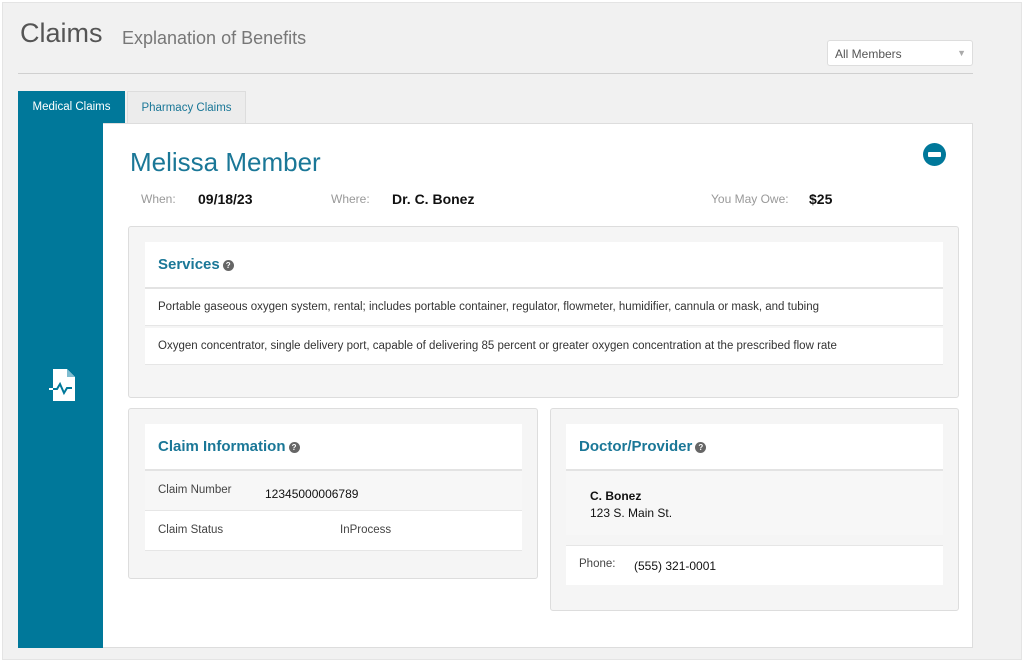 Image resolution: width=1024 pixels, height=664 pixels. Describe the element at coordinates (333, 447) in the screenshot. I see `claim-info-header: Claim Information?` at that location.